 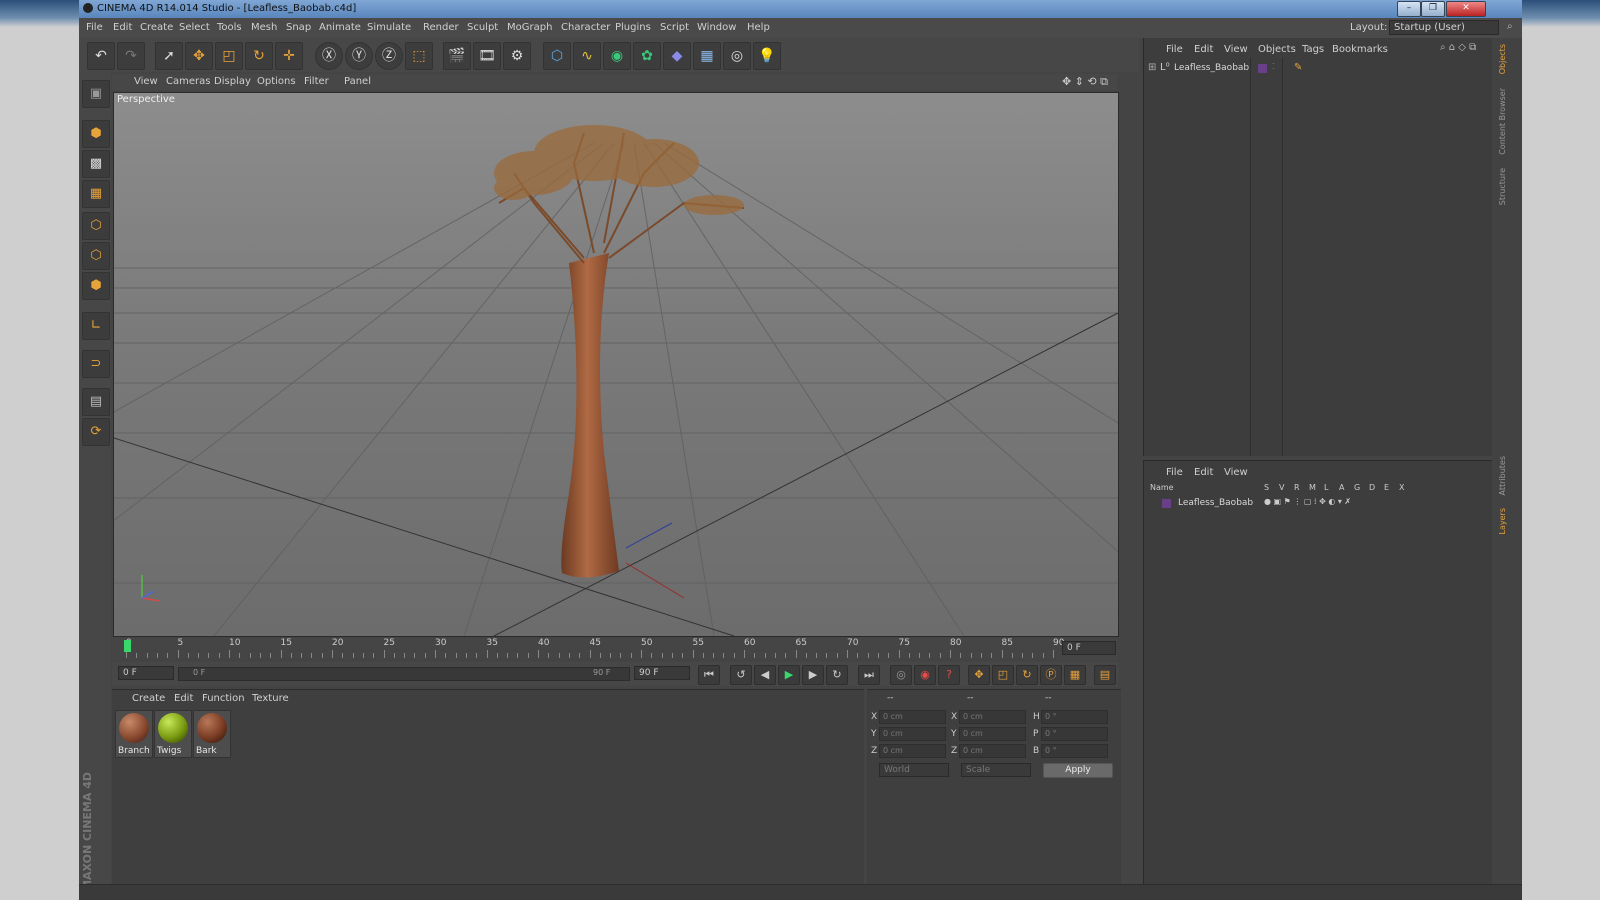 What do you see at coordinates (1085, 82) in the screenshot?
I see `viewport-navigation-icons: ✥ ⇕ ⟲ ⧉` at bounding box center [1085, 82].